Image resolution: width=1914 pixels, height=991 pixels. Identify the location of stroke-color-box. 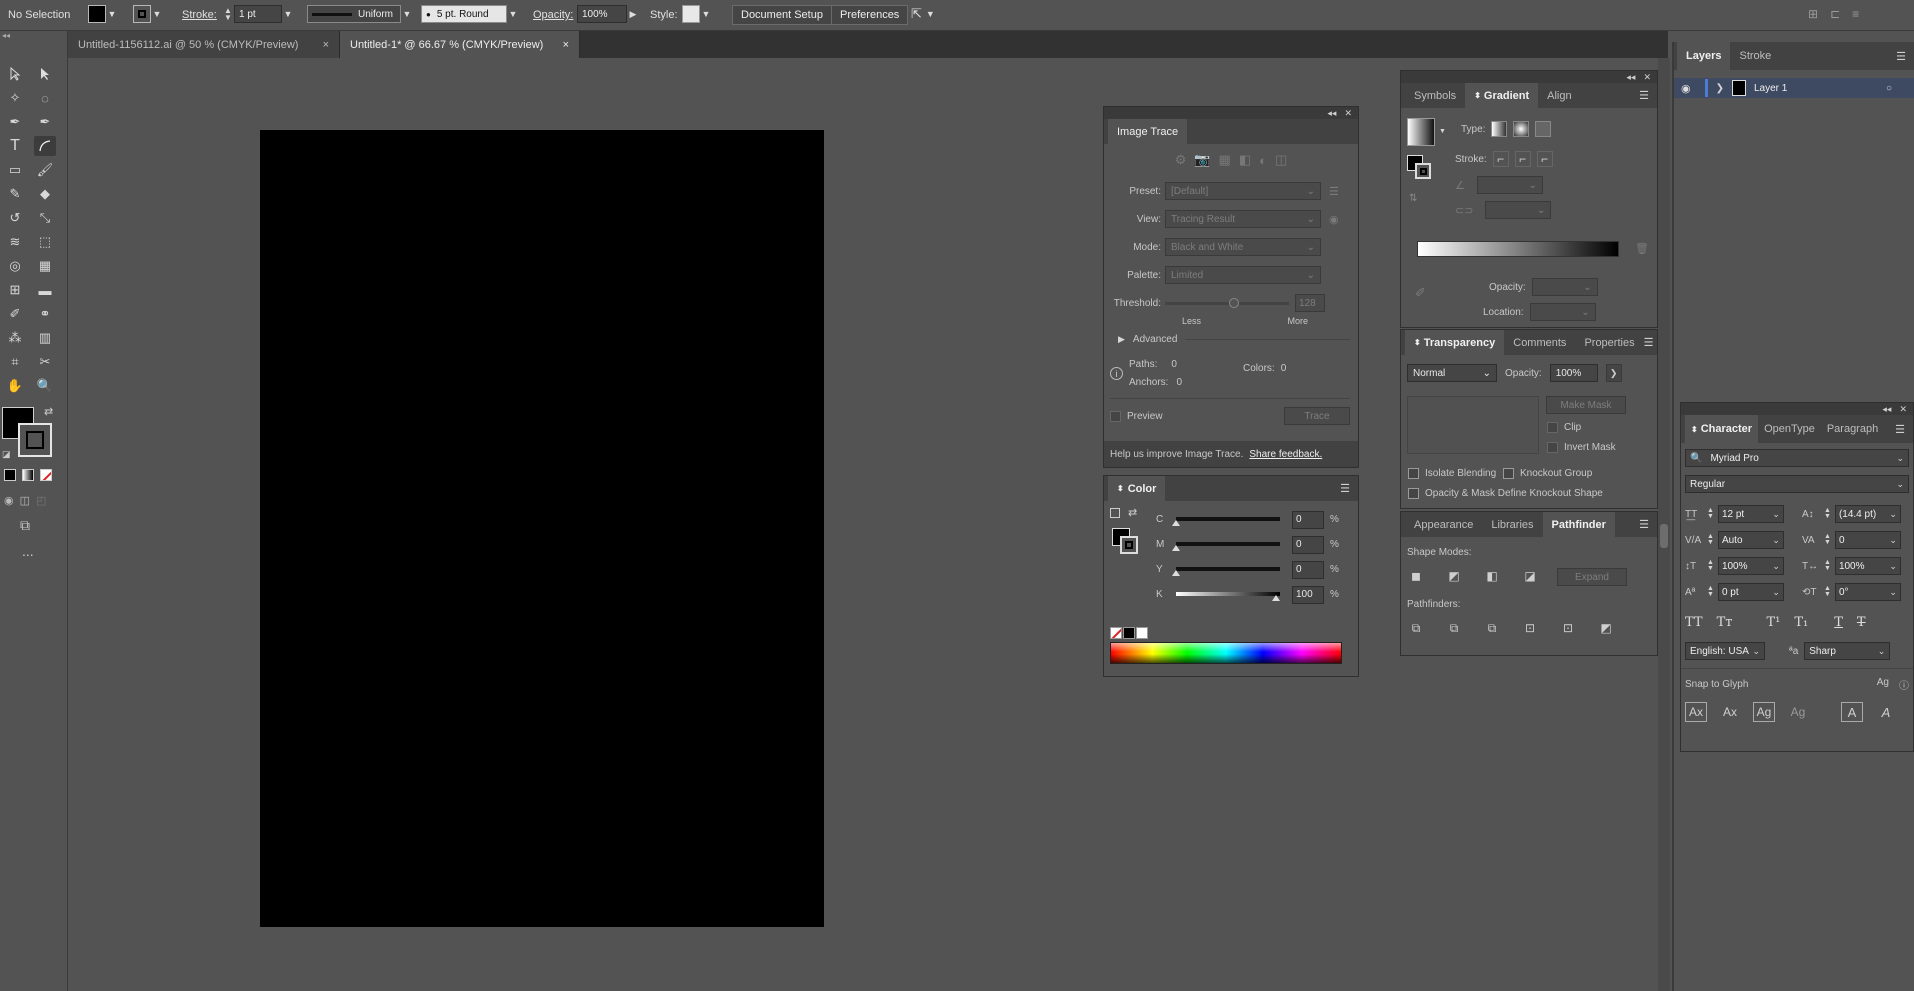
(35, 440).